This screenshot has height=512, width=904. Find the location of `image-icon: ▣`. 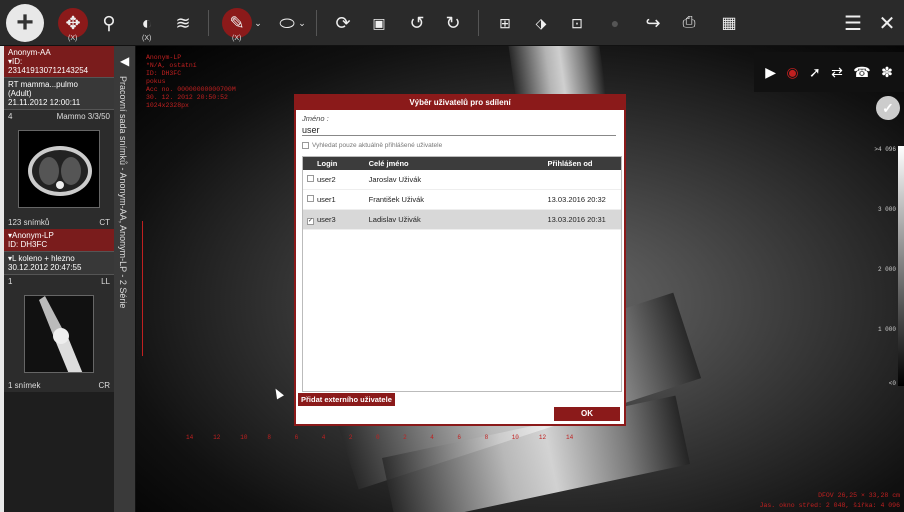

image-icon: ▣ is located at coordinates (379, 23).